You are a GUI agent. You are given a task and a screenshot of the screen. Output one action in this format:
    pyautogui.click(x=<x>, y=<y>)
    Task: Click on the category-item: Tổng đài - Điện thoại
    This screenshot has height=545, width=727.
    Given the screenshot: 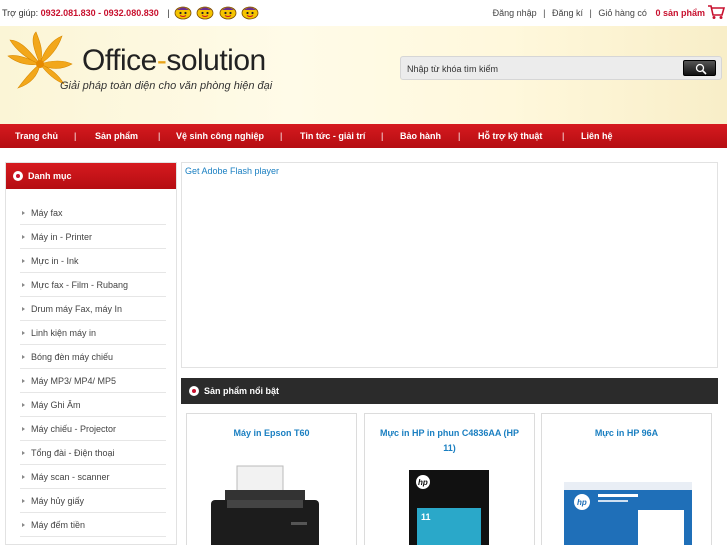 What is the action you would take?
    pyautogui.click(x=93, y=453)
    